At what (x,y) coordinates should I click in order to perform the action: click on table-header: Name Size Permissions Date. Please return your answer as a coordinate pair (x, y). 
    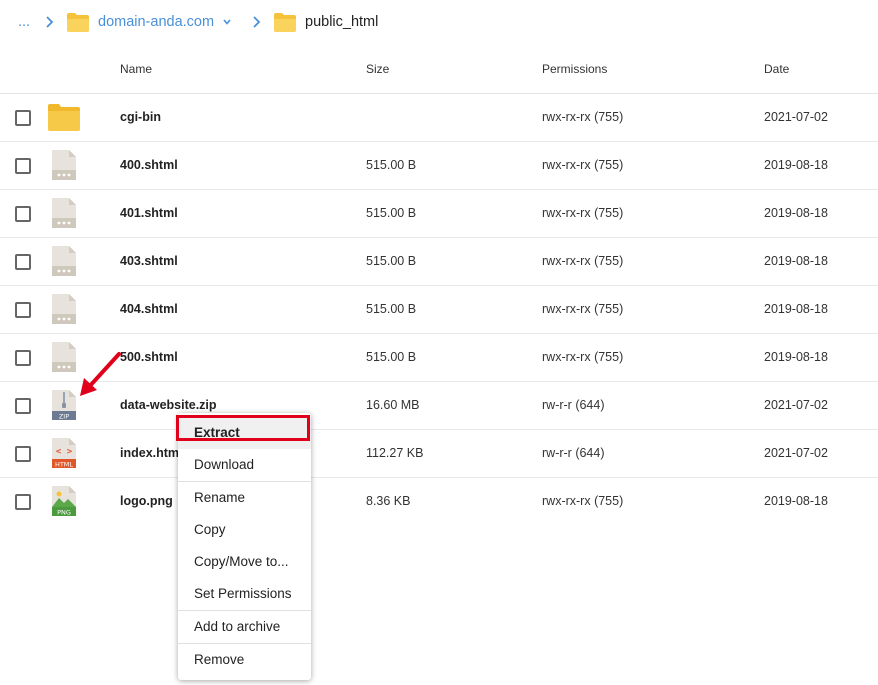
    Looking at the image, I should click on (439, 69).